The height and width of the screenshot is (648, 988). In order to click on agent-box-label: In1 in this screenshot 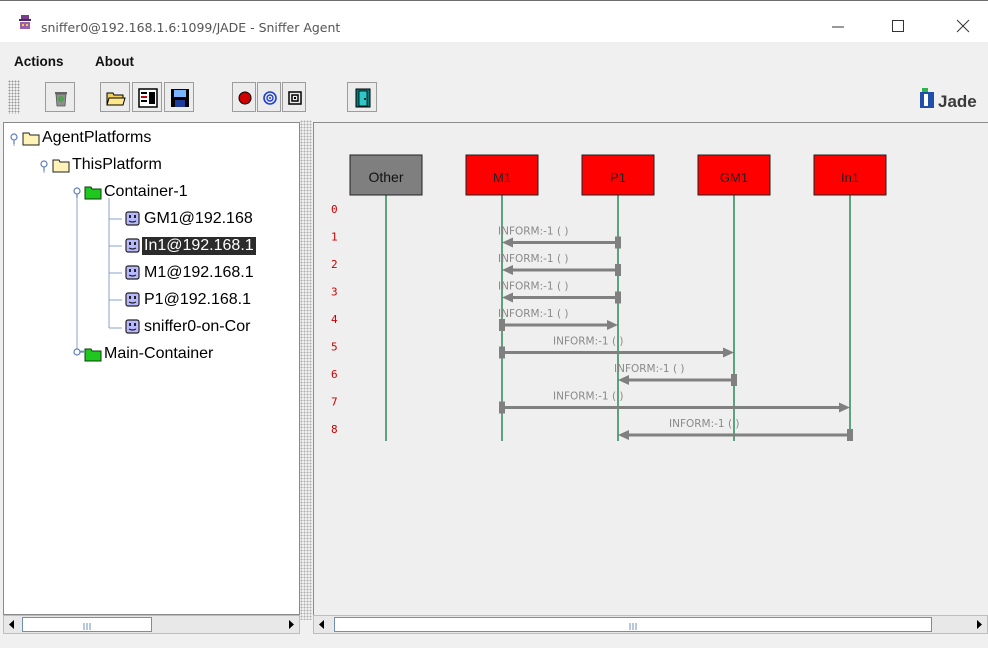, I will do `click(850, 177)`.